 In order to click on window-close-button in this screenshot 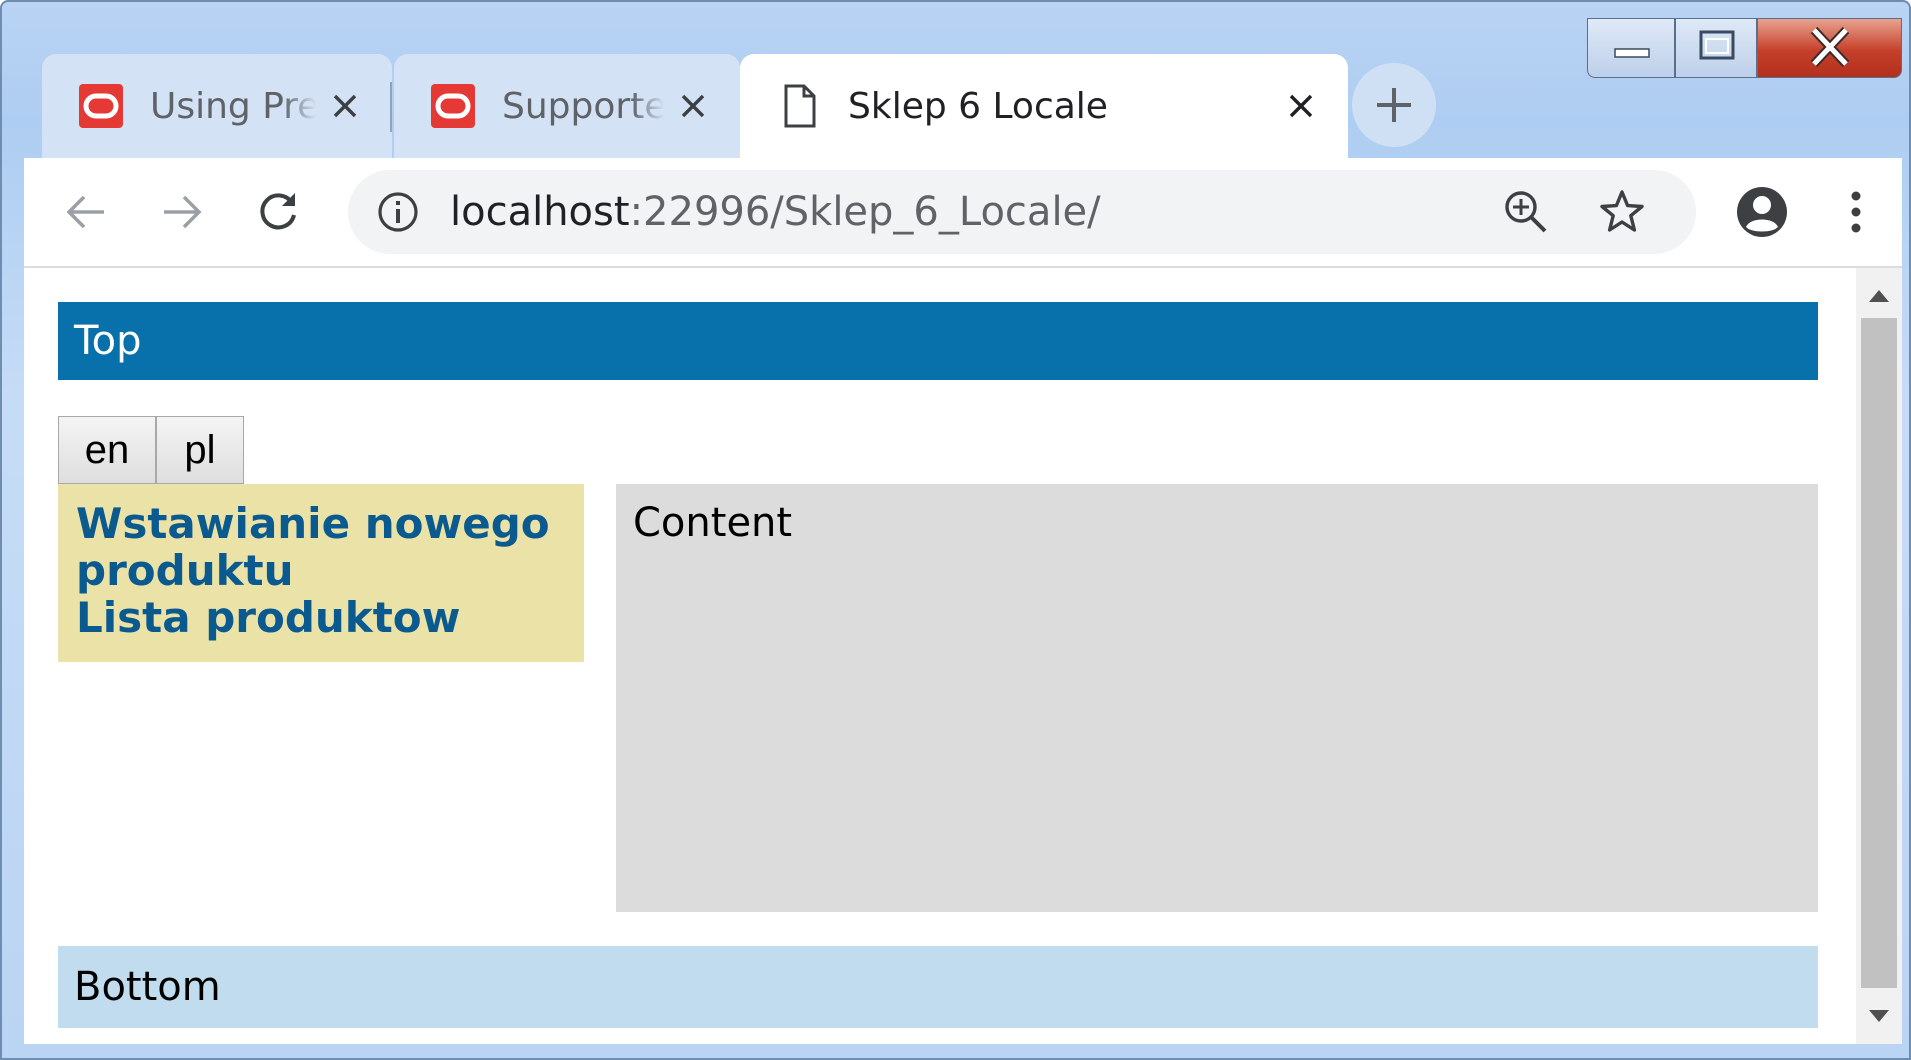, I will do `click(1829, 48)`.